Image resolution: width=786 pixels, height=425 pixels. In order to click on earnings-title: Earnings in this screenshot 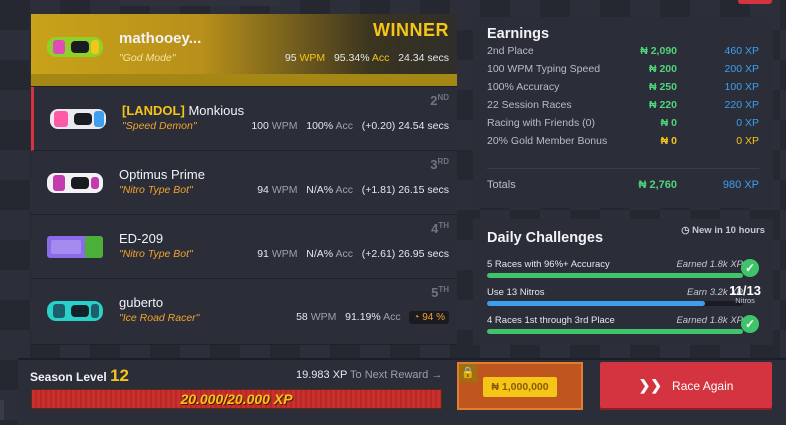, I will do `click(518, 34)`.